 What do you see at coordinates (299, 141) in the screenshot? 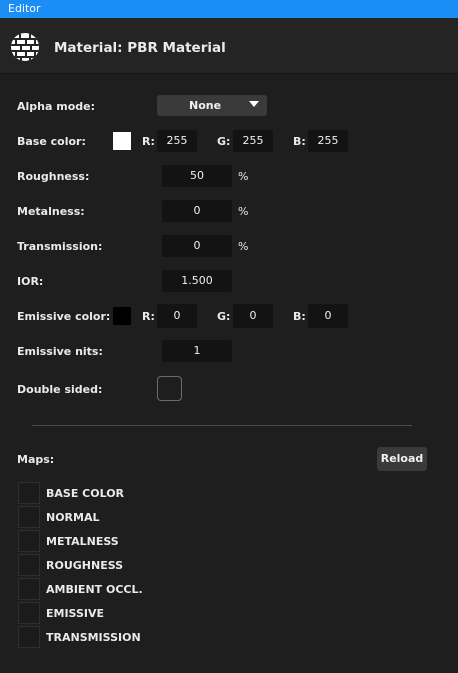
I see `base-color-b-label: B:` at bounding box center [299, 141].